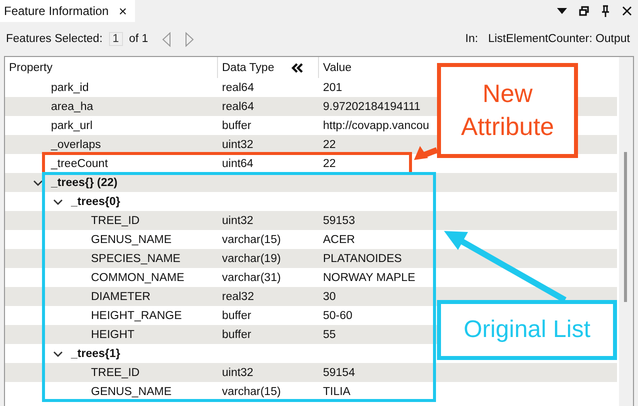 The width and height of the screenshot is (638, 406). What do you see at coordinates (627, 11) in the screenshot?
I see `close-icon` at bounding box center [627, 11].